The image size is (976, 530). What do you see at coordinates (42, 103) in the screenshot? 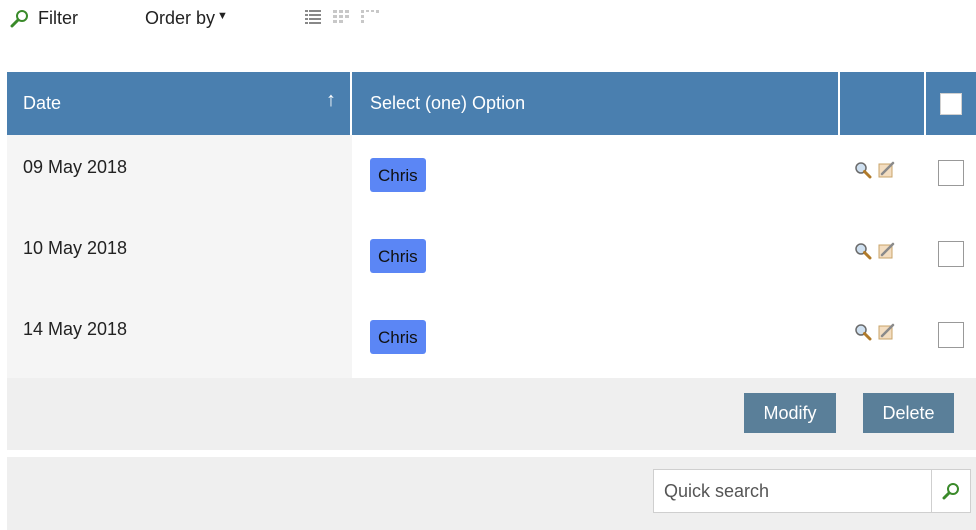
I see `date-header-label: Date` at bounding box center [42, 103].